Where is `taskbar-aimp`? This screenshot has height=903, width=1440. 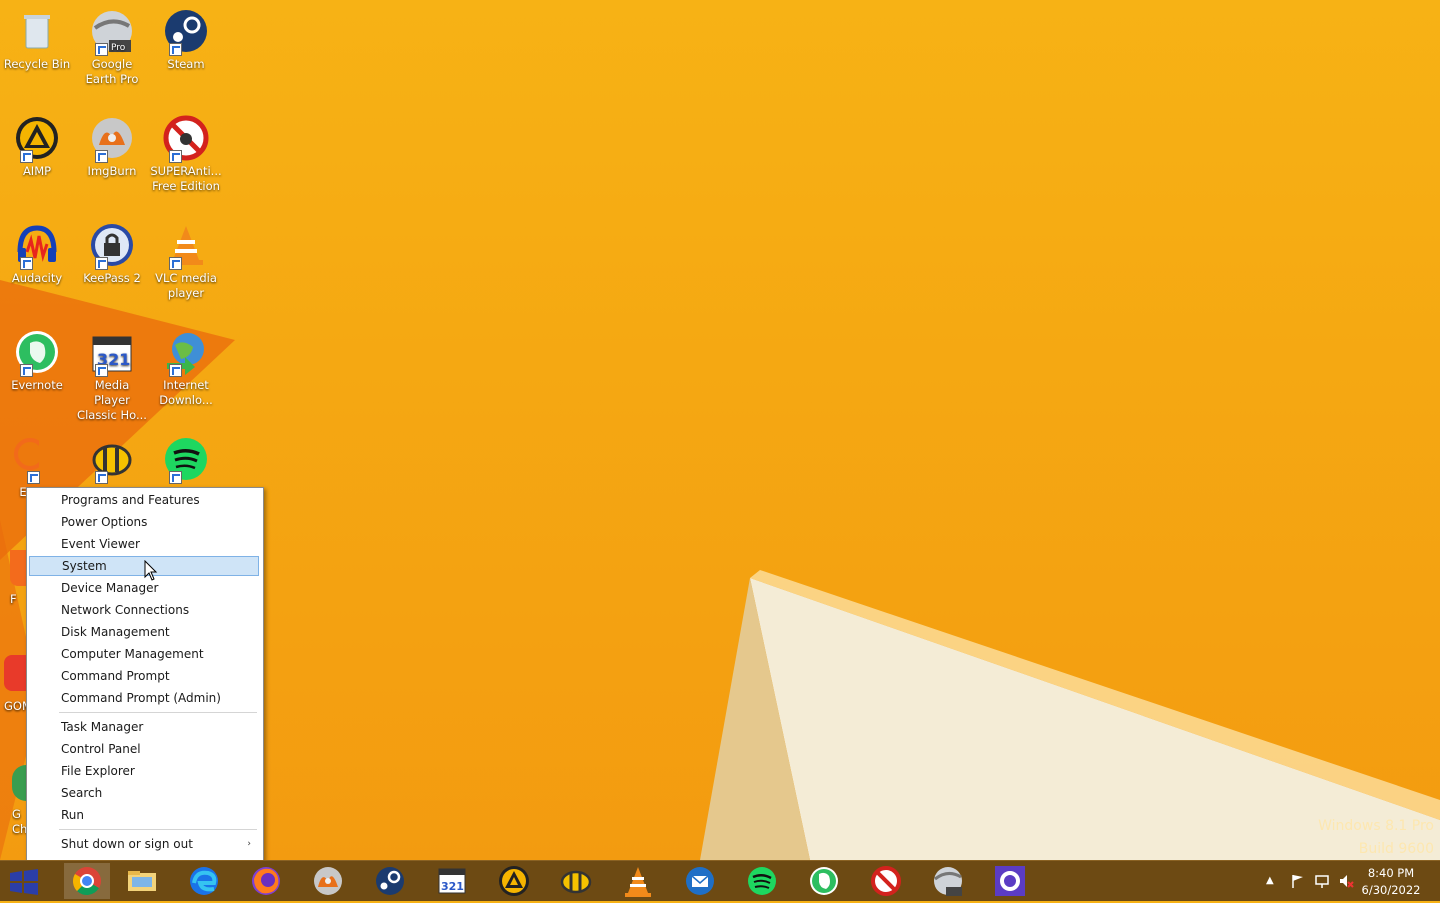
taskbar-aimp is located at coordinates (514, 881).